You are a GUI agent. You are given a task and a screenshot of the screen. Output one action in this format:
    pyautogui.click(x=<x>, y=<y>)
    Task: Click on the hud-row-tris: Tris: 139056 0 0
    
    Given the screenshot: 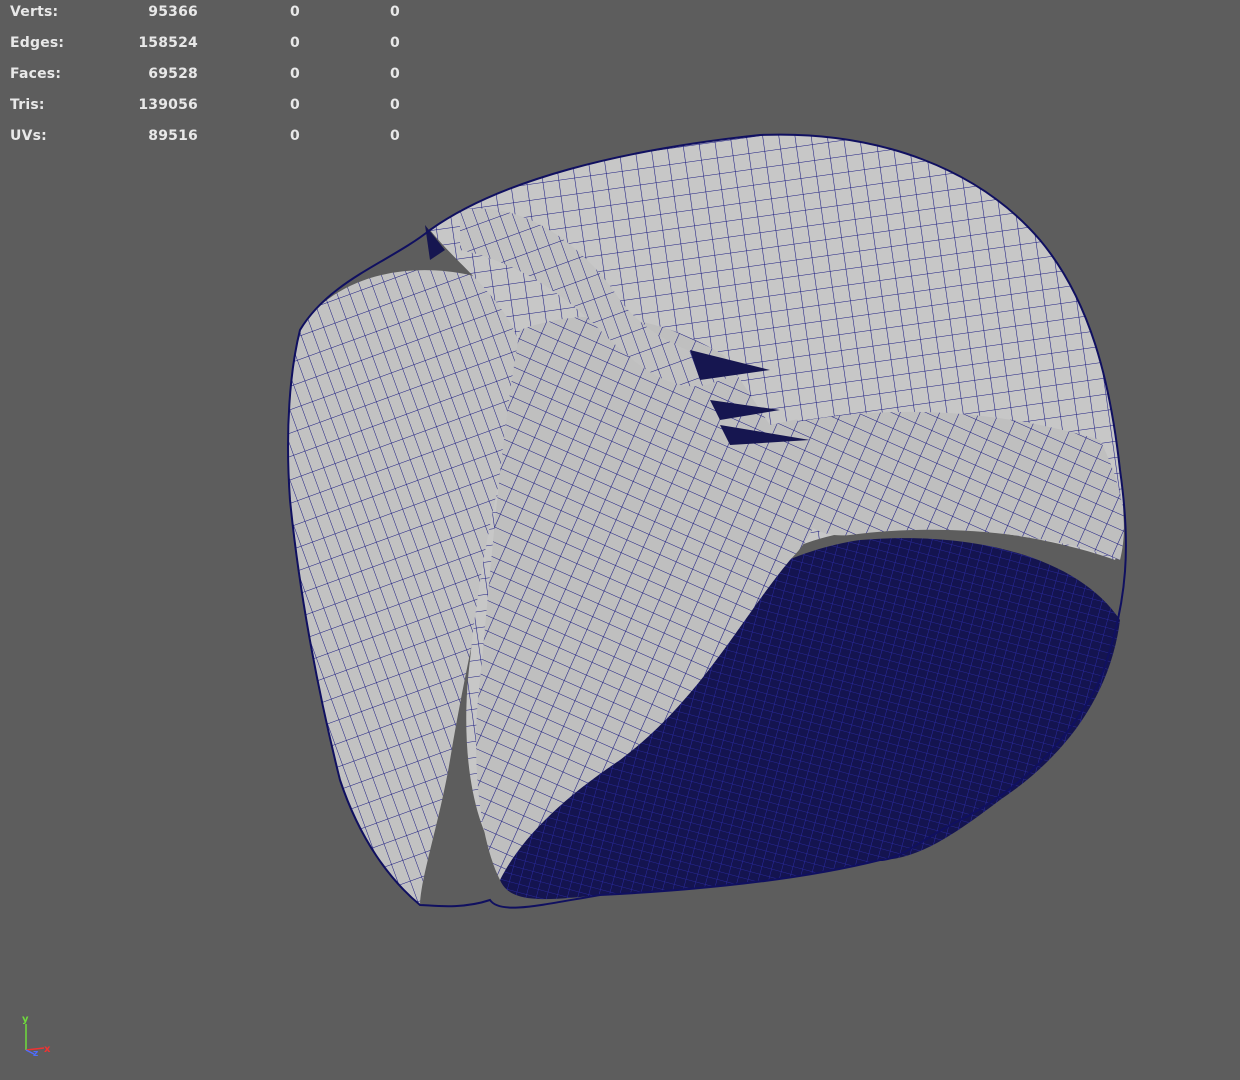 What is the action you would take?
    pyautogui.click(x=205, y=112)
    